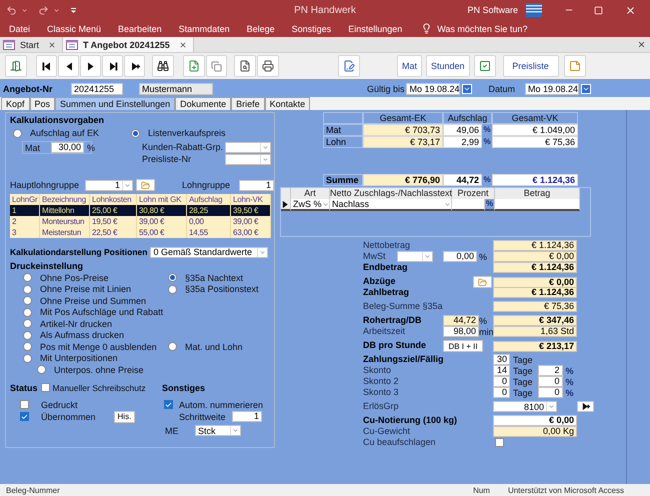 This screenshot has width=650, height=496. What do you see at coordinates (409, 66) in the screenshot?
I see `toolbar-button: Mat` at bounding box center [409, 66].